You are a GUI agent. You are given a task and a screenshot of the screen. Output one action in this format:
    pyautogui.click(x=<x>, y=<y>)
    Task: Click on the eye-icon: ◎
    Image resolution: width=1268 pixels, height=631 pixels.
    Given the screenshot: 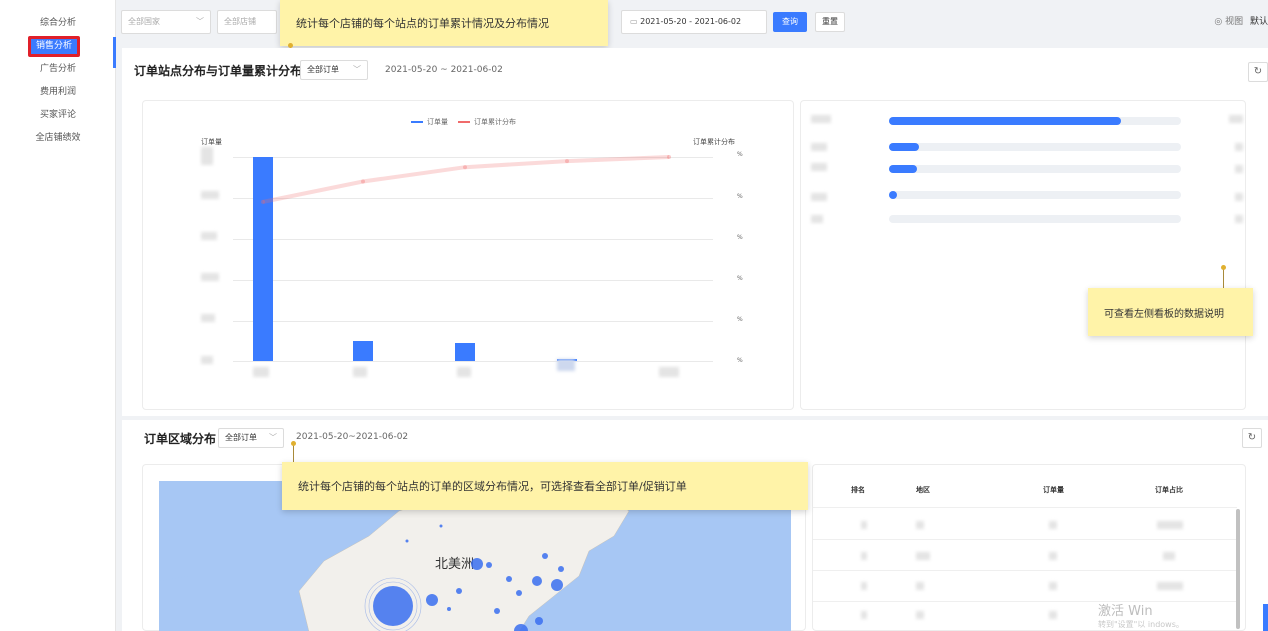 What is the action you would take?
    pyautogui.click(x=1218, y=22)
    